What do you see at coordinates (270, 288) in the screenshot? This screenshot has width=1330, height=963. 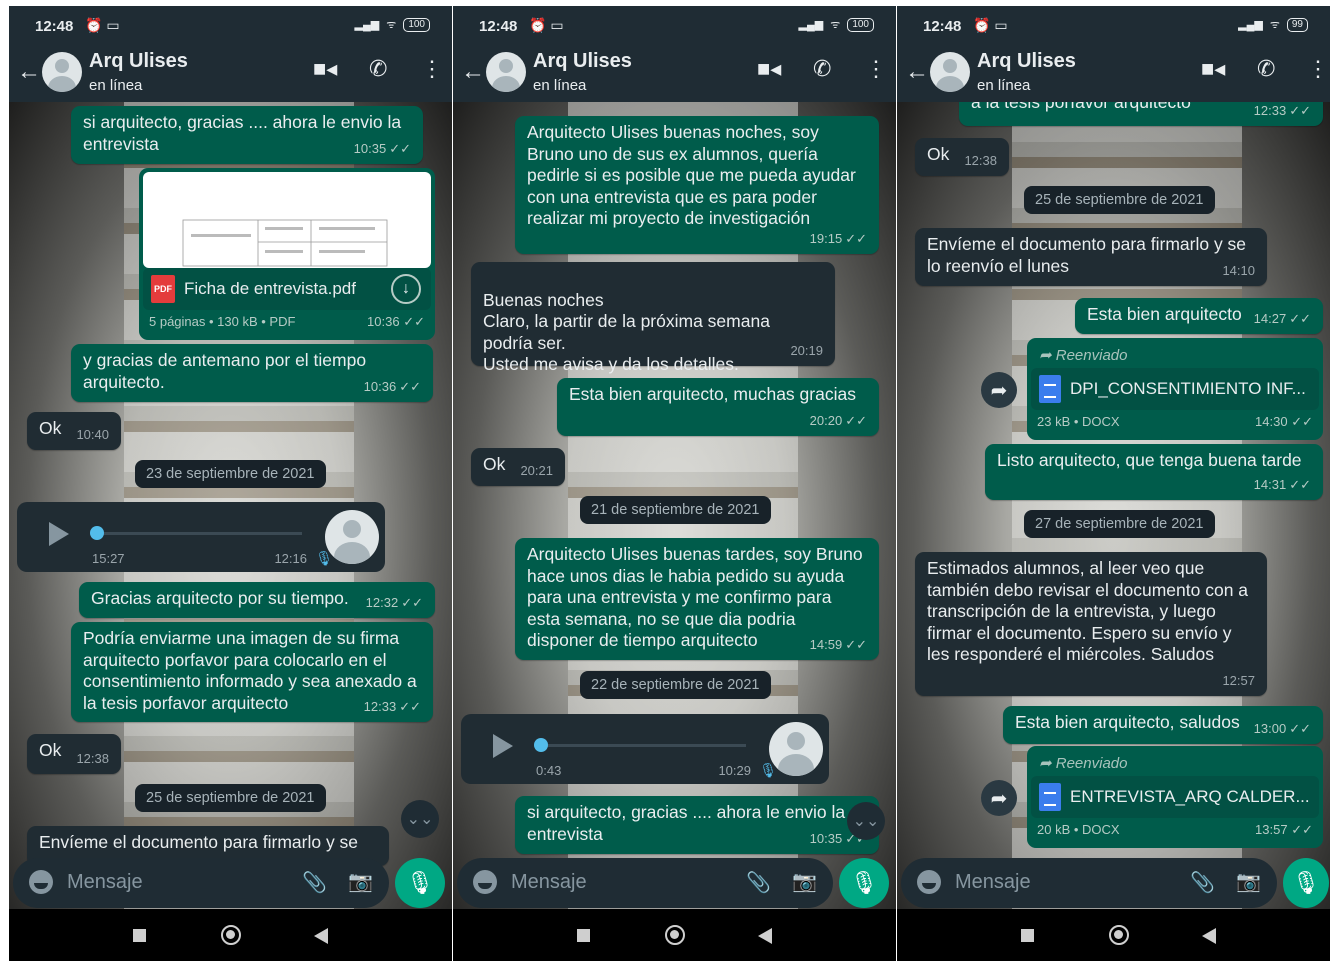 I see `document-name: Ficha de entrevista.pdf` at bounding box center [270, 288].